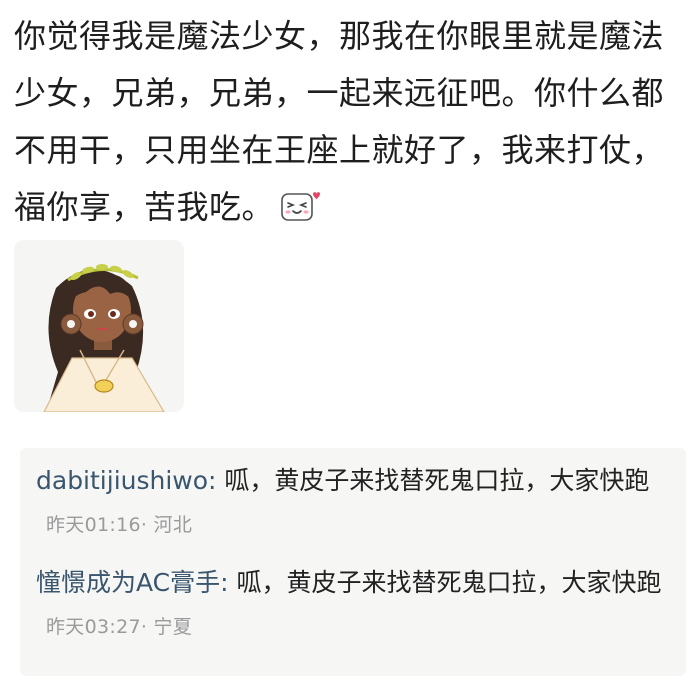 Image resolution: width=700 pixels, height=680 pixels. Describe the element at coordinates (166, 525) in the screenshot. I see `comment-location: · 河北` at that location.